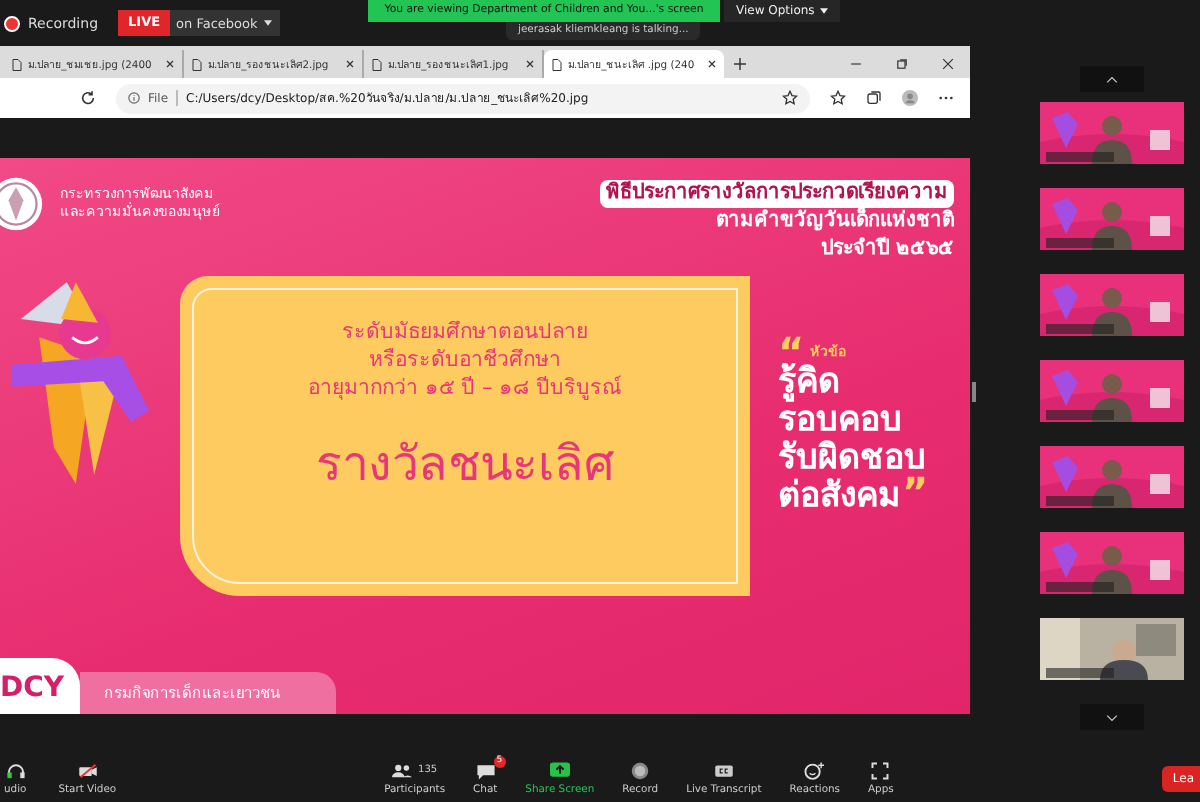 This screenshot has height=802, width=1200. I want to click on department-logo: DCY, so click(40, 686).